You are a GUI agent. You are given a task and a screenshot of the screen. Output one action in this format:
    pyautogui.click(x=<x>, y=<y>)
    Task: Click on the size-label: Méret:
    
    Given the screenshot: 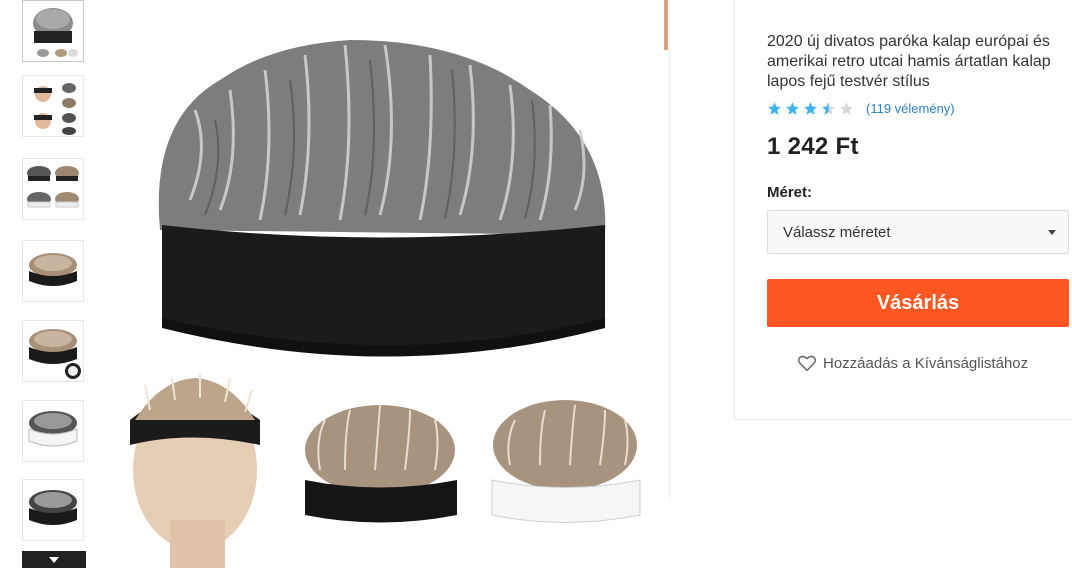 What is the action you would take?
    pyautogui.click(x=790, y=192)
    